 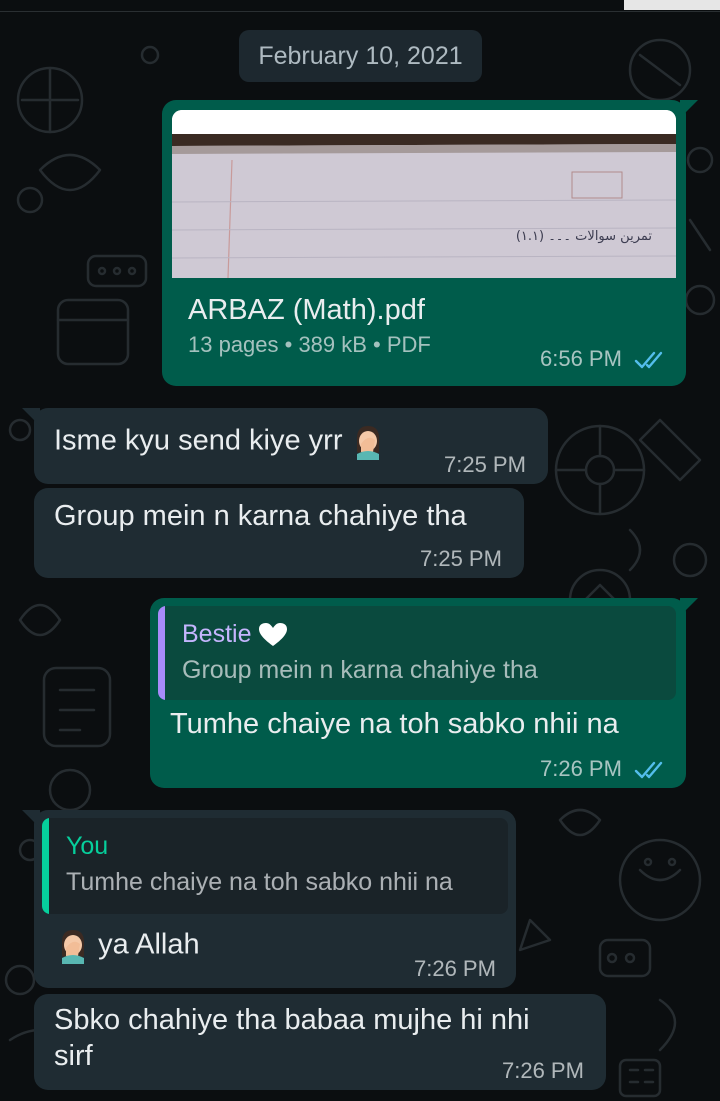 I want to click on message-text: Isme kyu send kiye yrr, so click(x=219, y=442).